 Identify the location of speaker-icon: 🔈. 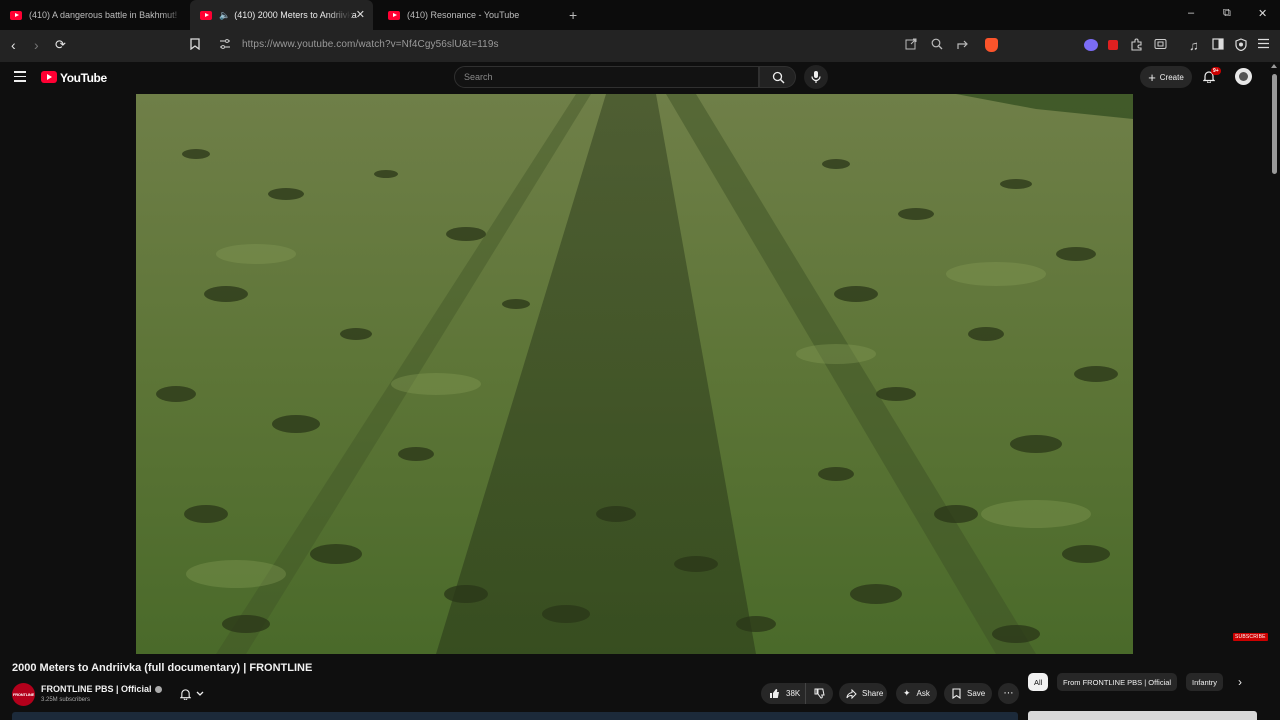
(224, 15).